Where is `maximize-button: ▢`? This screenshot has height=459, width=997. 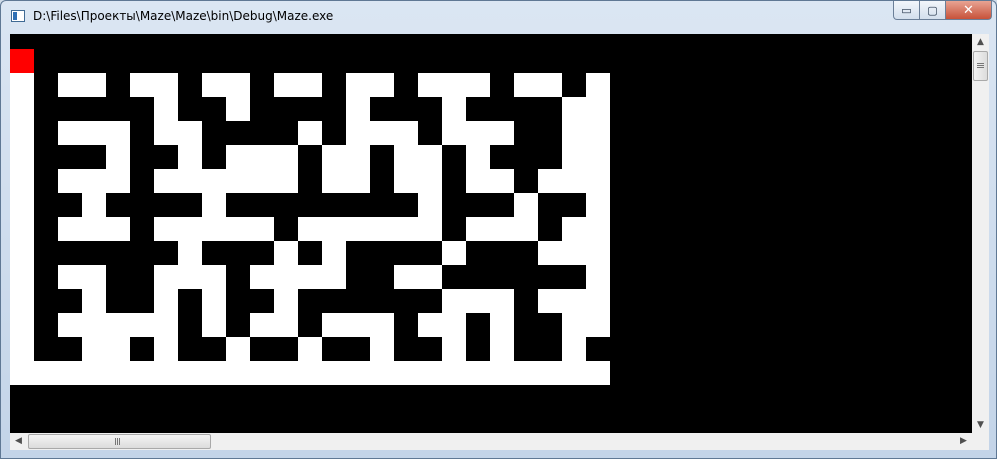 maximize-button: ▢ is located at coordinates (933, 10).